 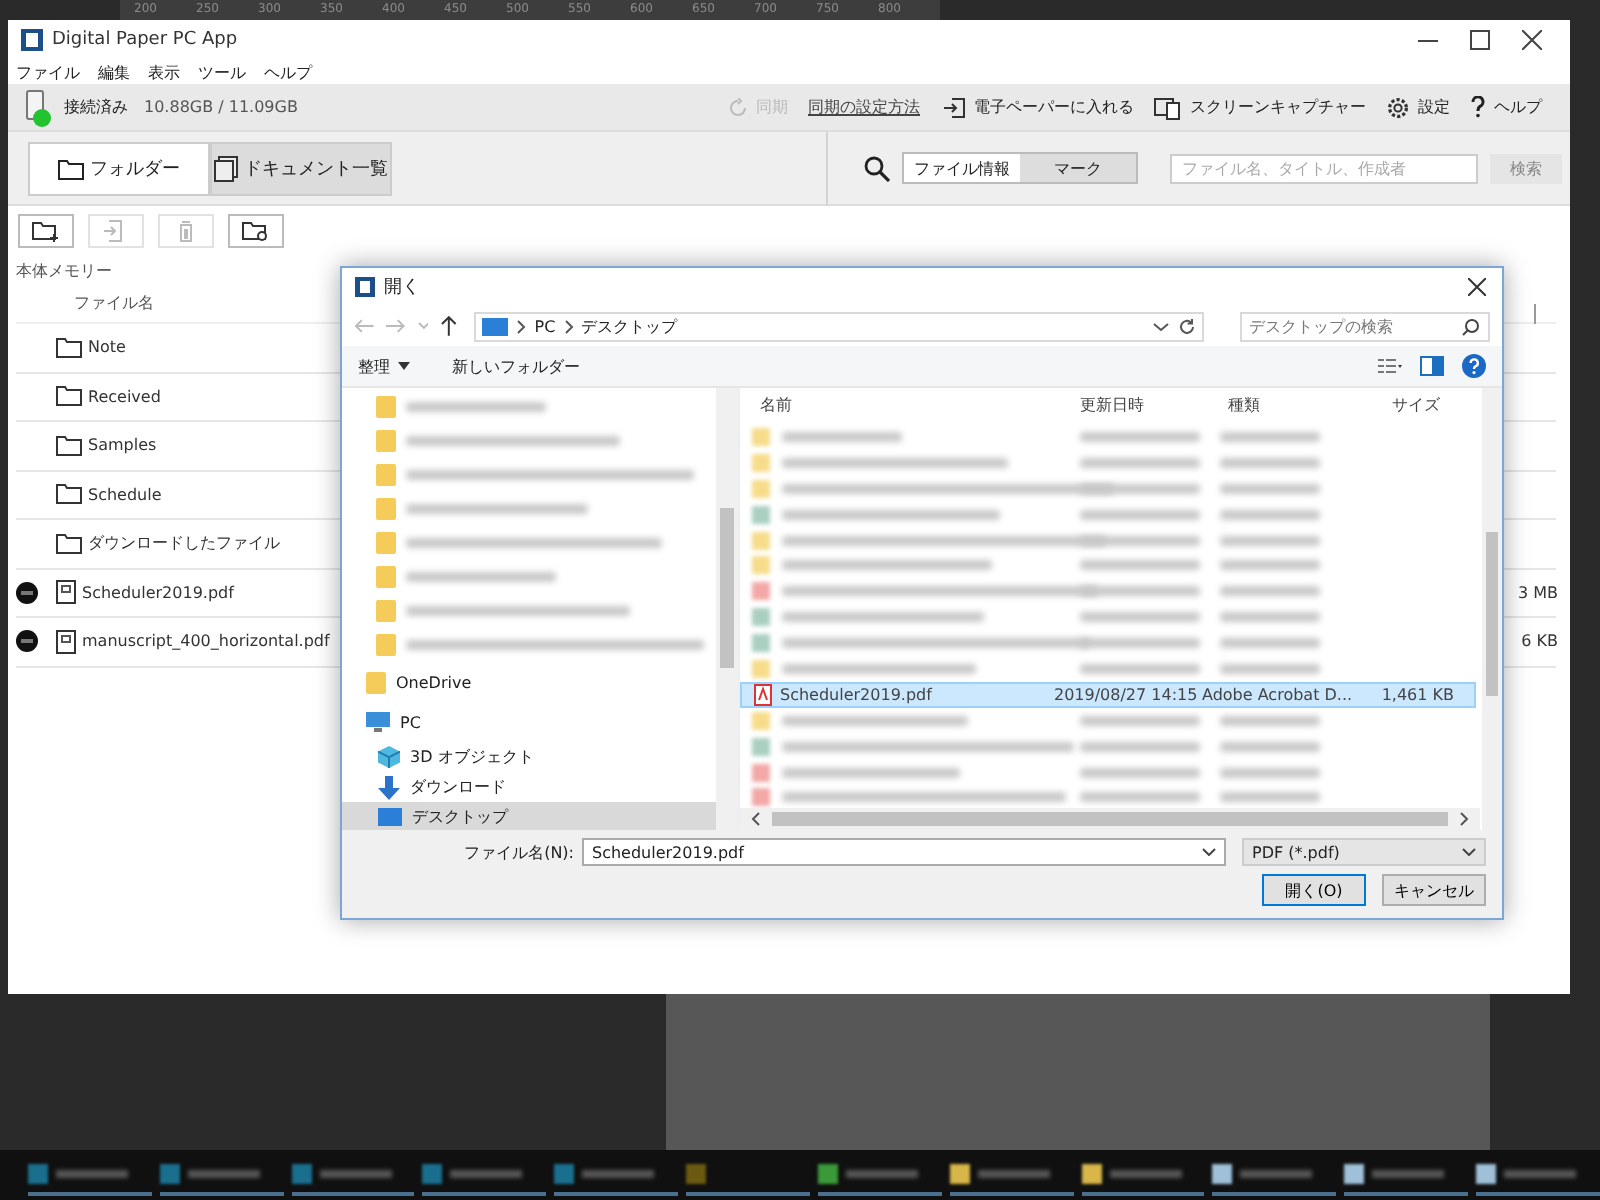 I want to click on breadcrumb: デスクトップ, so click(x=629, y=326).